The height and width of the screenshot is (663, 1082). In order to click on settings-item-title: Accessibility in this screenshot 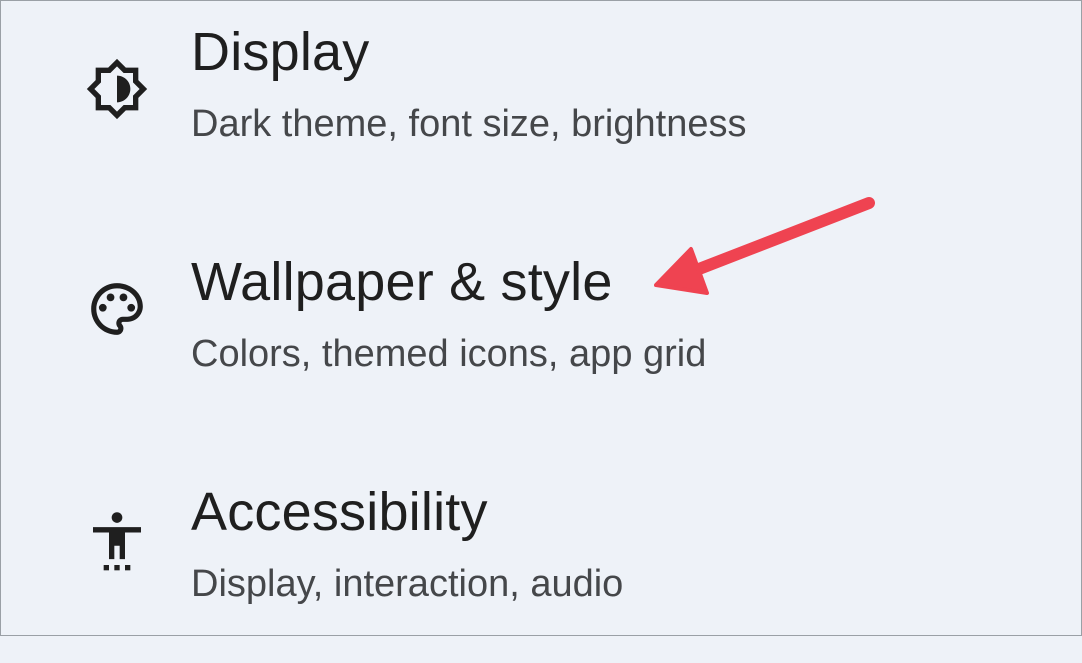, I will do `click(339, 512)`.